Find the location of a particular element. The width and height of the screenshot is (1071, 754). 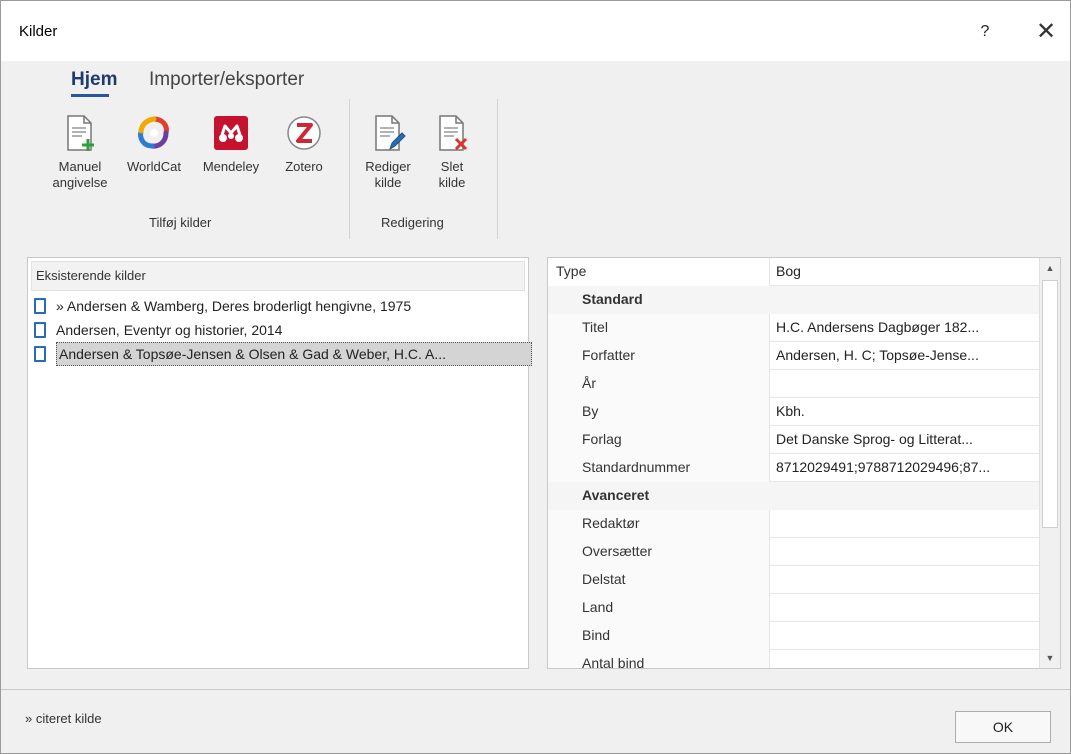

existing-sources-header: Eksisterende kilder is located at coordinates (278, 276).